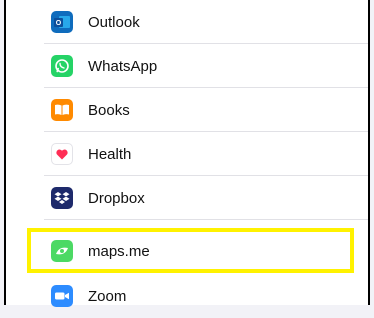 Image resolution: width=374 pixels, height=318 pixels. Describe the element at coordinates (187, 198) in the screenshot. I see `app-row-dropbox: Dropbox` at that location.